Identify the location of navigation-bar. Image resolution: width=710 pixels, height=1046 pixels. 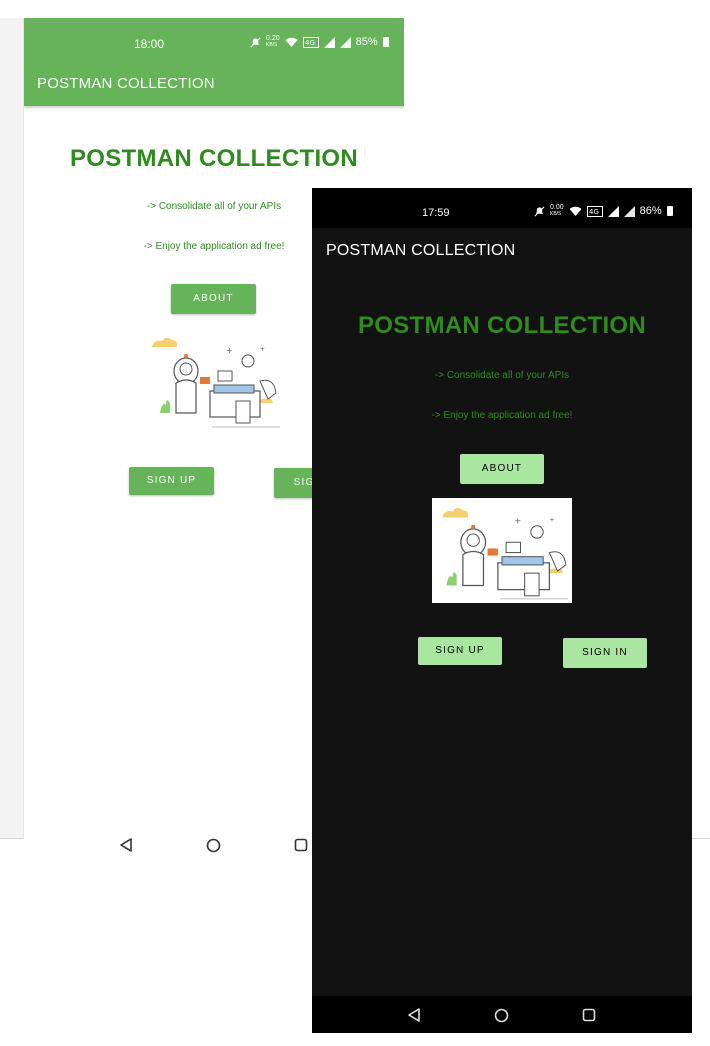
(502, 1014).